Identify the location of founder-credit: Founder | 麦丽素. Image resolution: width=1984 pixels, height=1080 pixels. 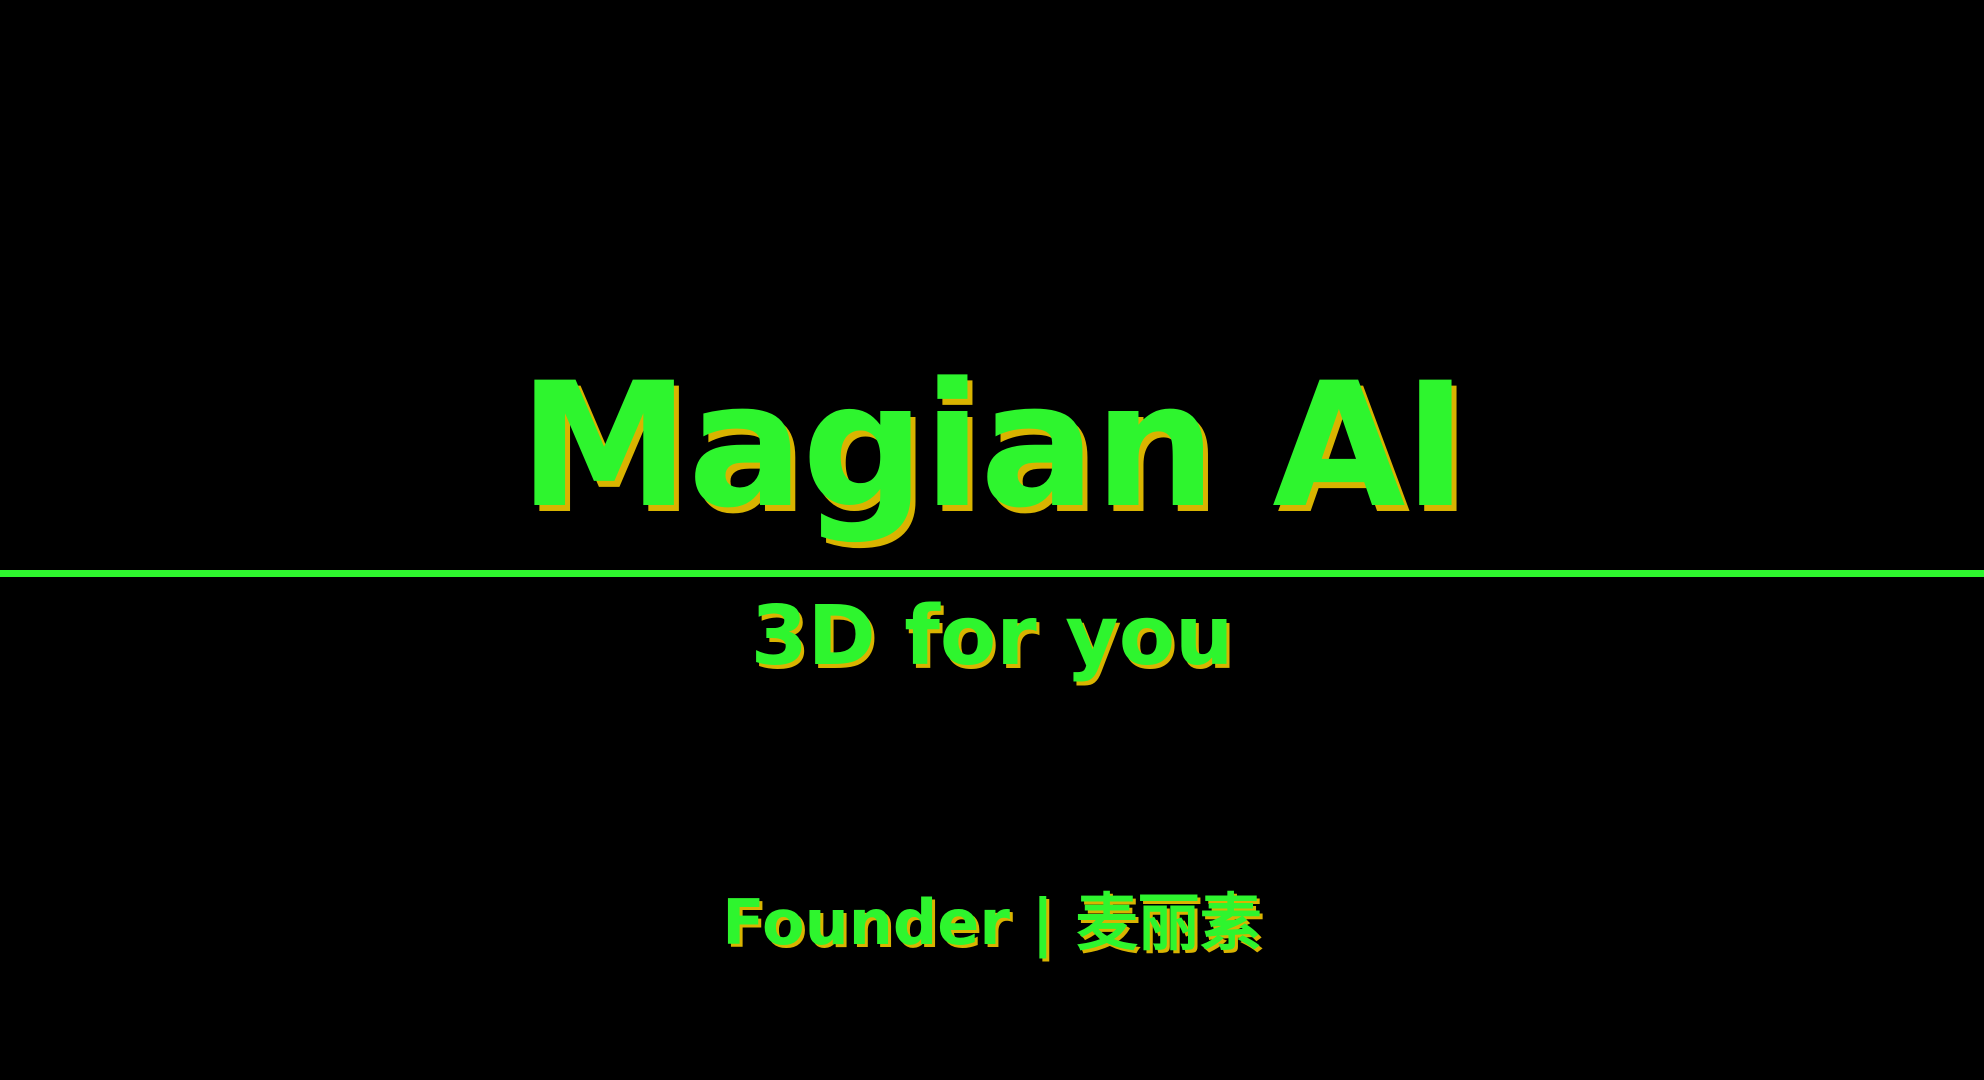
(992, 922).